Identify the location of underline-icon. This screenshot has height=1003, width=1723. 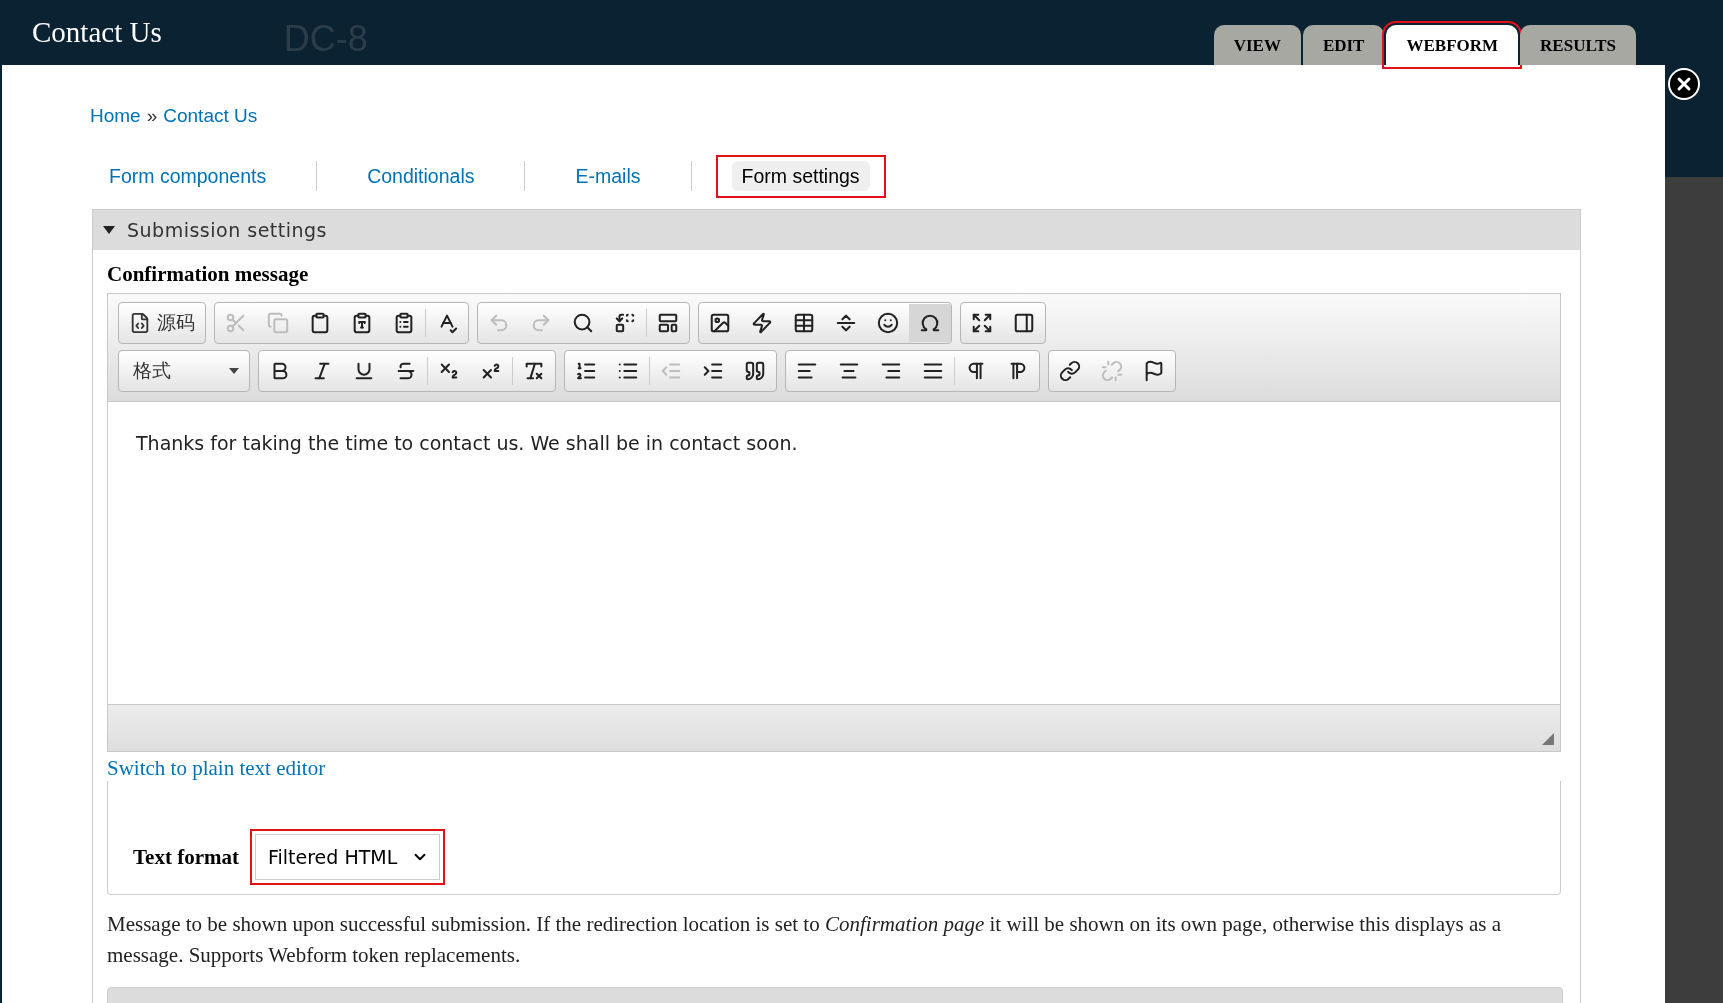
(364, 371).